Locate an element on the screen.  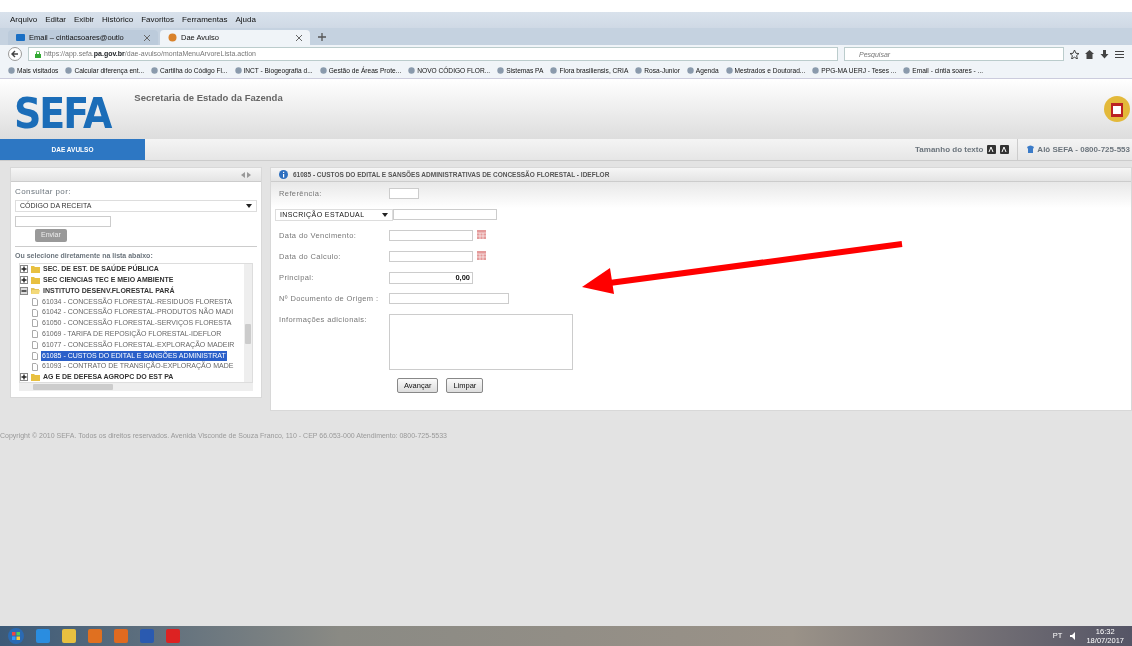
field-label: Consultar por: is located at coordinates (43, 192).